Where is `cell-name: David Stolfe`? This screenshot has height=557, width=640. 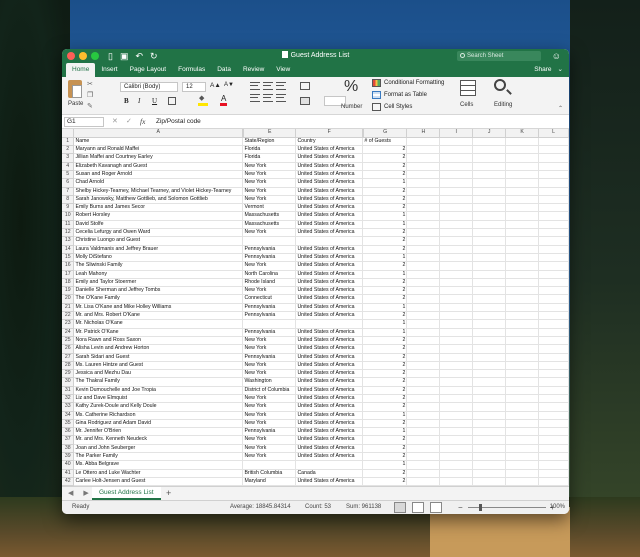 cell-name: David Stolfe is located at coordinates (158, 225).